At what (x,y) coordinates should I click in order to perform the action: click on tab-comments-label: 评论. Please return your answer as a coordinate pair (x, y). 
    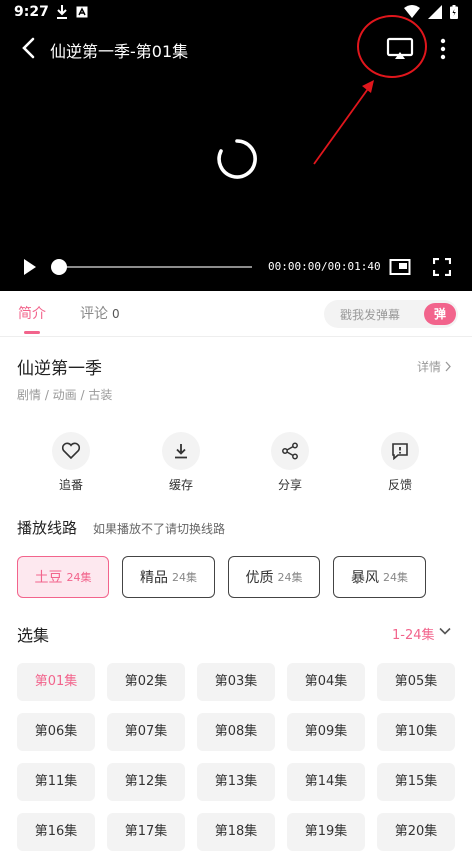
    Looking at the image, I should click on (94, 314).